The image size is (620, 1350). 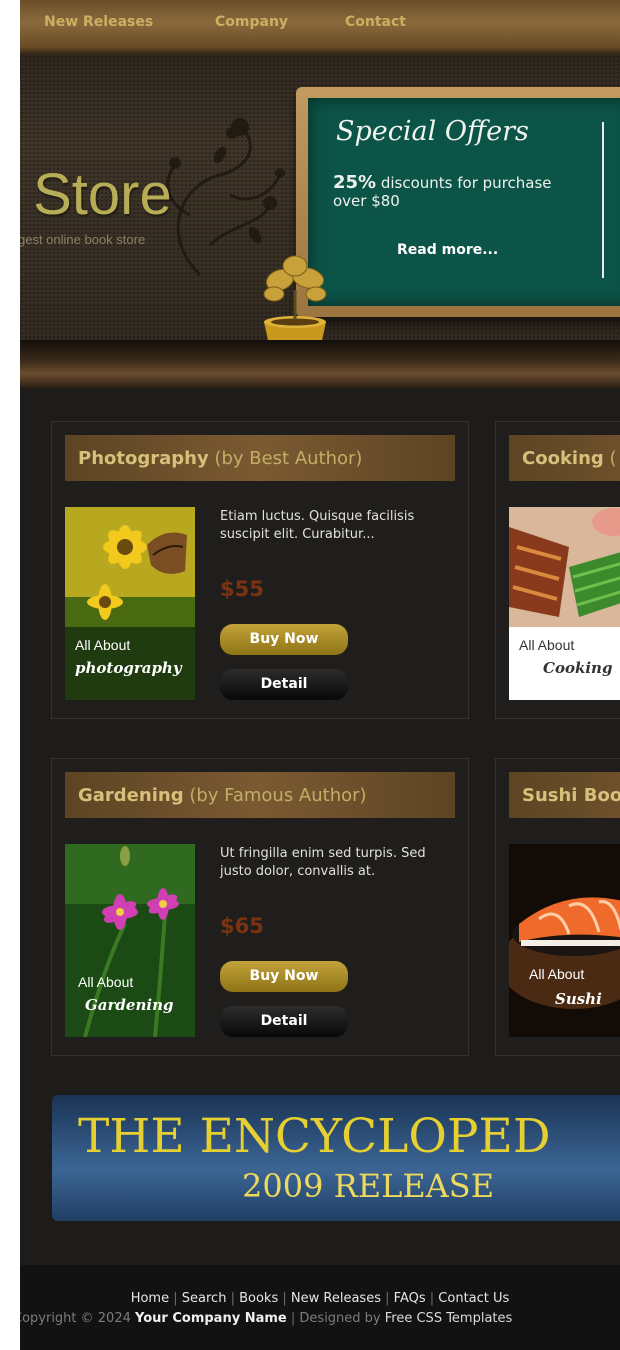 What do you see at coordinates (473, 1298) in the screenshot?
I see `footer-link-contact-us: Contact Us` at bounding box center [473, 1298].